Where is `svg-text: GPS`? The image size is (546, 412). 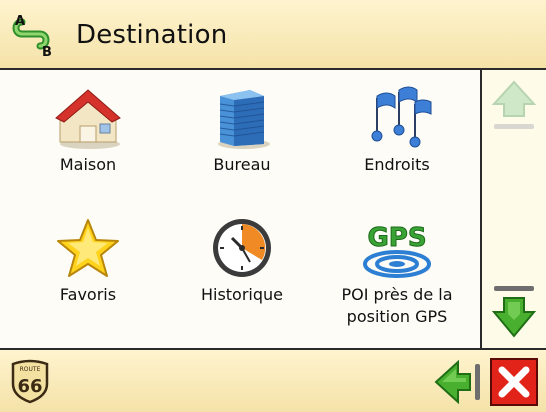 svg-text: GPS is located at coordinates (396, 238).